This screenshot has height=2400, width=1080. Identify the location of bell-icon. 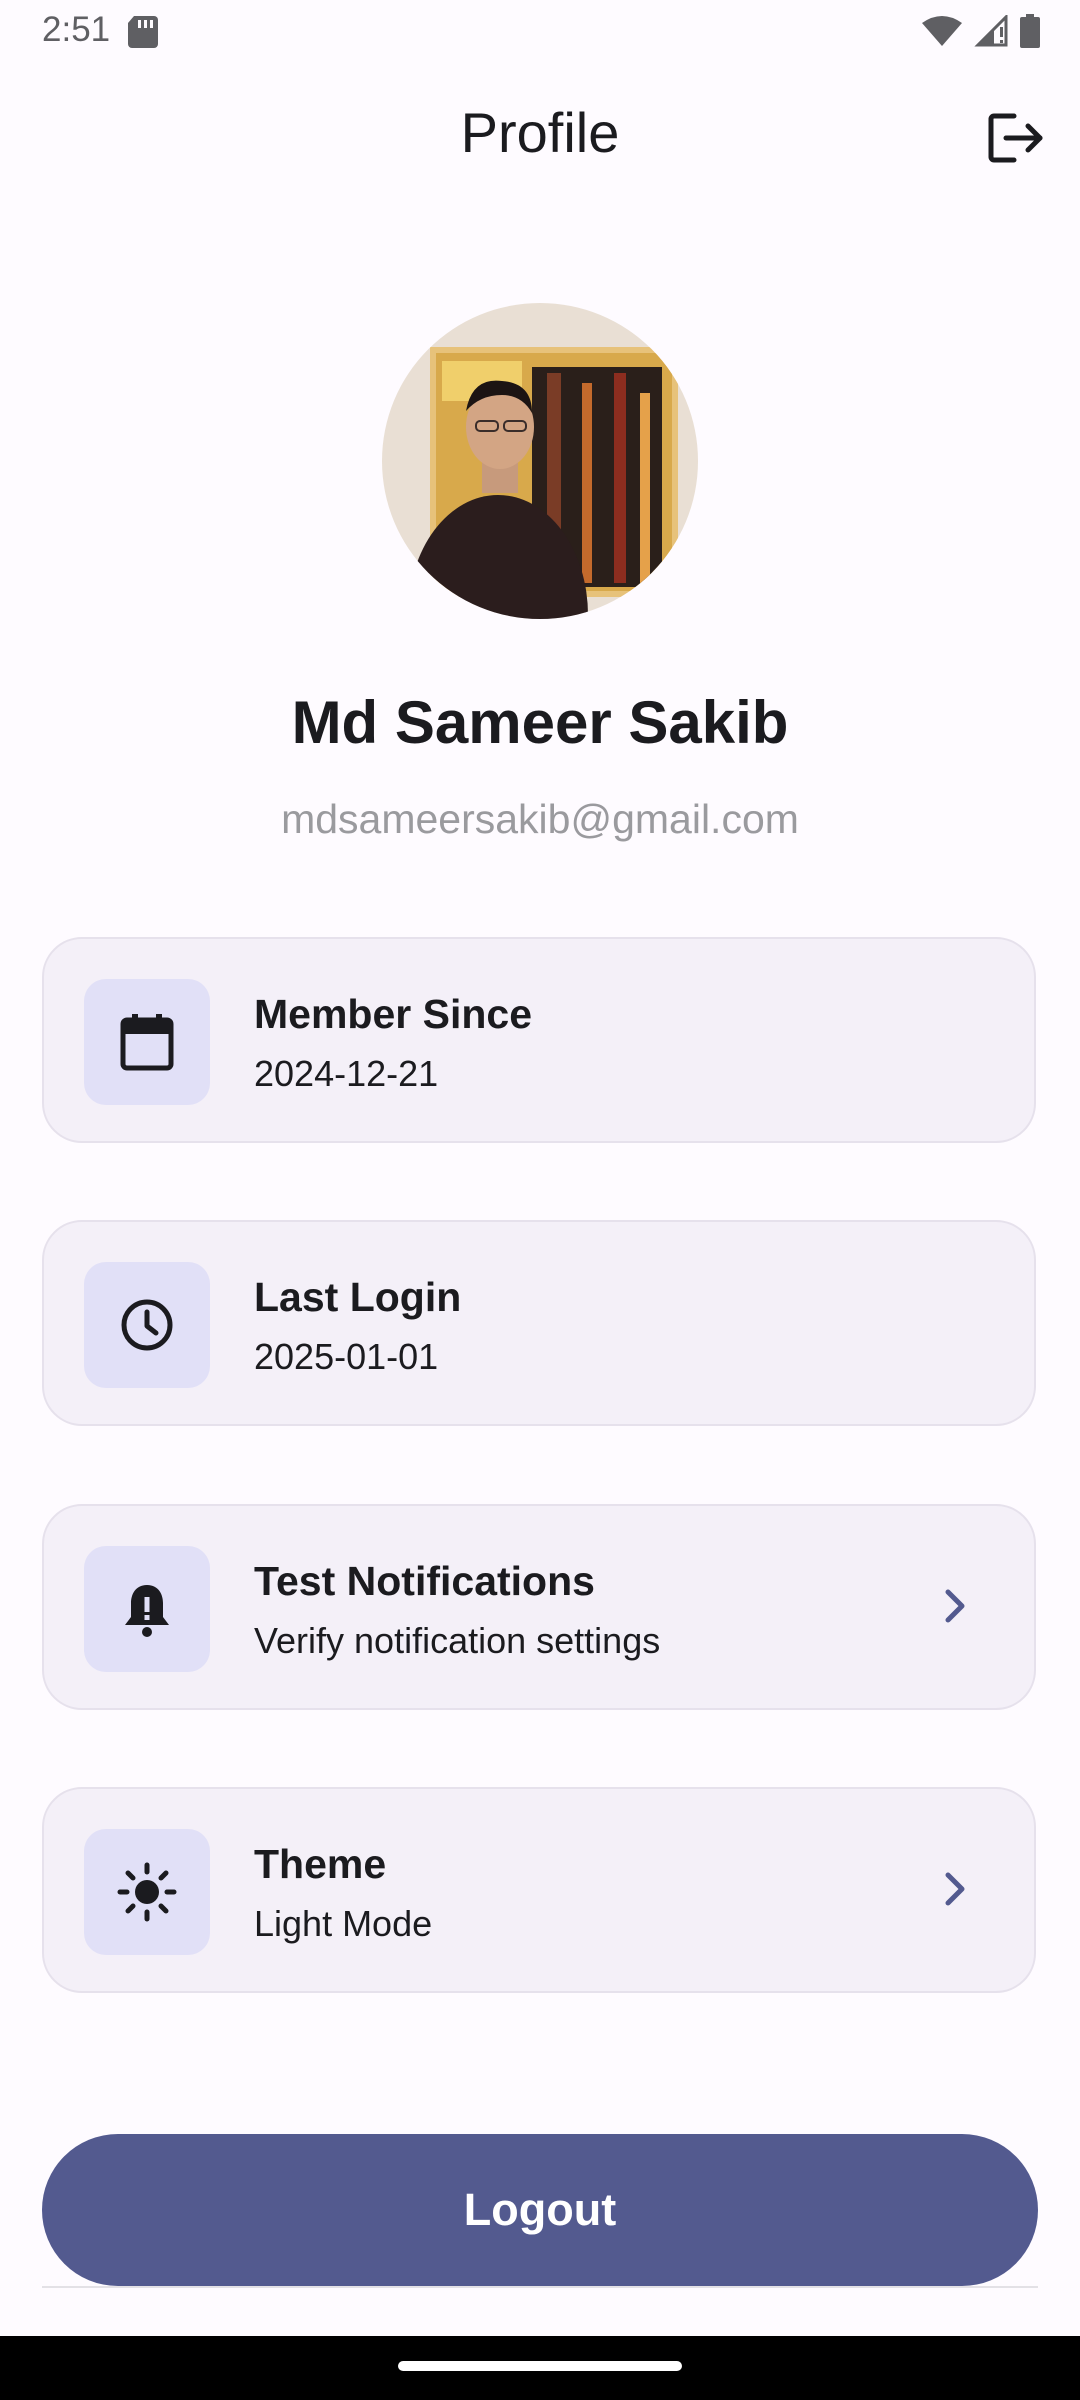
(147, 1611).